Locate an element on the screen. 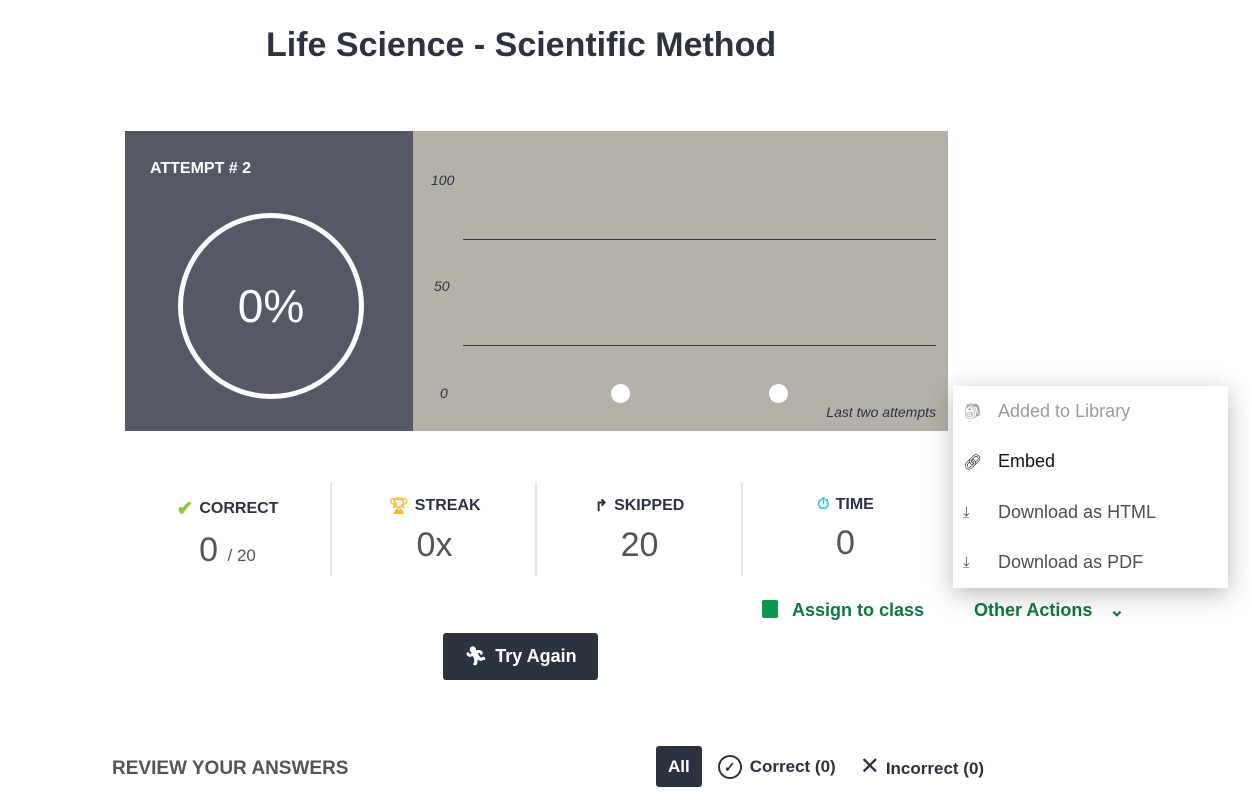 Image resolution: width=1250 pixels, height=793 pixels. stat-label: TIME is located at coordinates (854, 504).